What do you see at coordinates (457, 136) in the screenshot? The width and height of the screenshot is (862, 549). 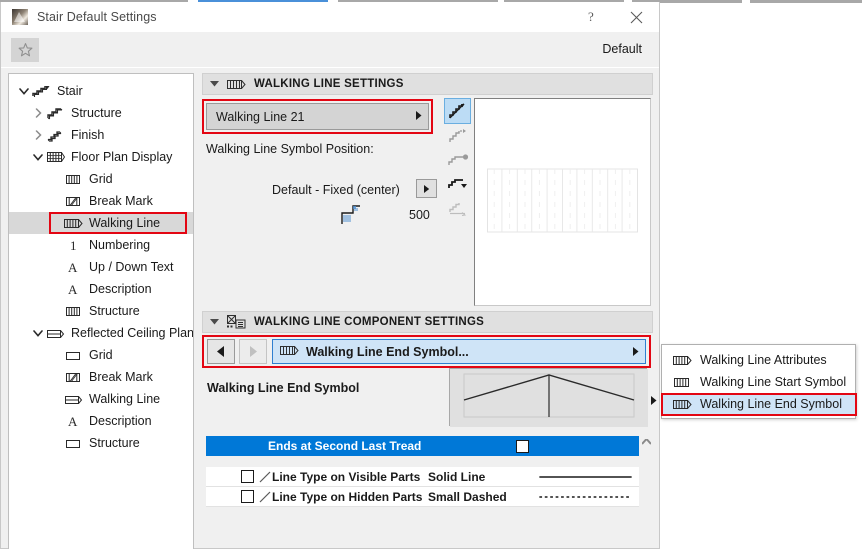 I see `walkline-dim-icon` at bounding box center [457, 136].